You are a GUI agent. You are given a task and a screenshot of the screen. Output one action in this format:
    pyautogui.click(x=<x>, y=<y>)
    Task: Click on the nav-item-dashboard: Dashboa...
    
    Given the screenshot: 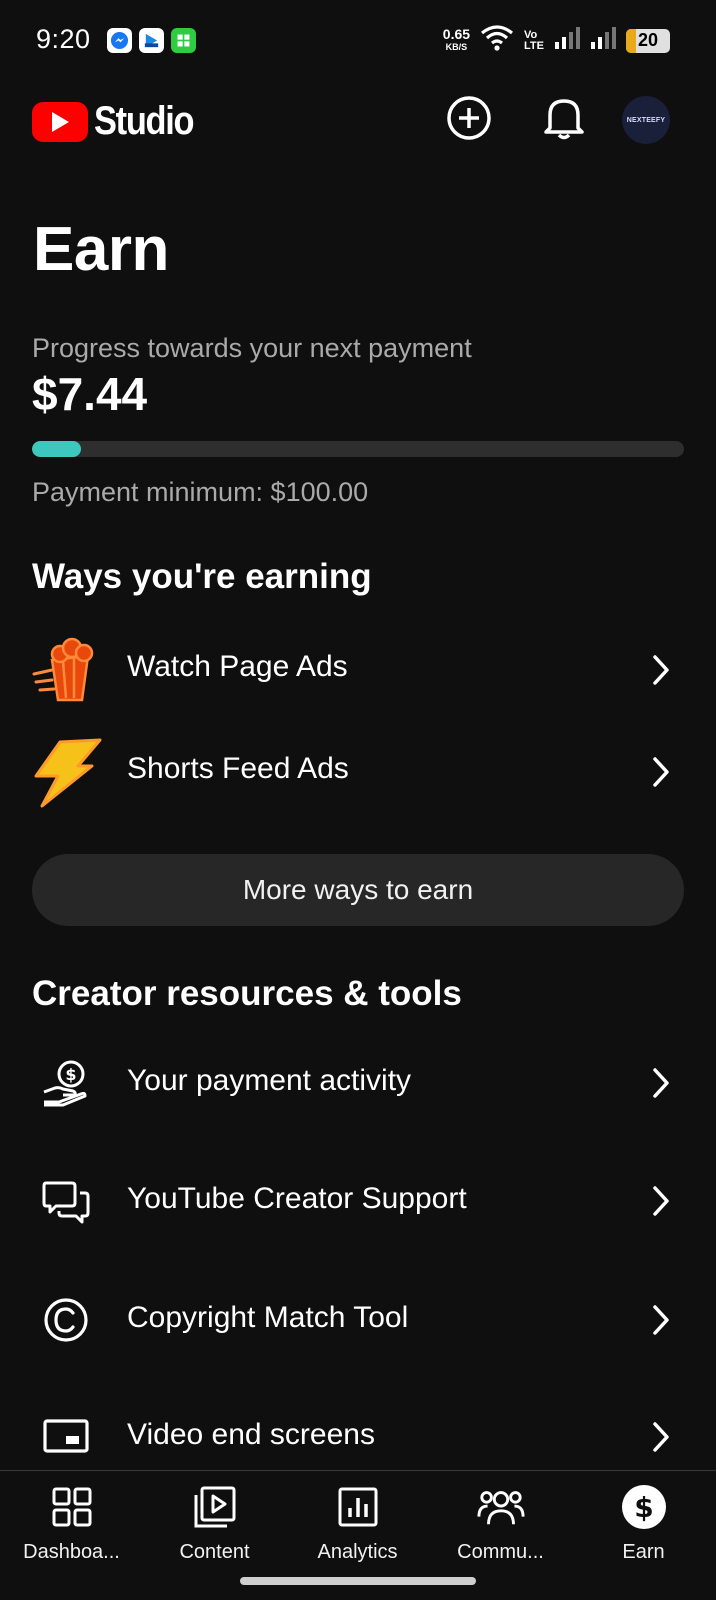 What is the action you would take?
    pyautogui.click(x=71, y=1533)
    